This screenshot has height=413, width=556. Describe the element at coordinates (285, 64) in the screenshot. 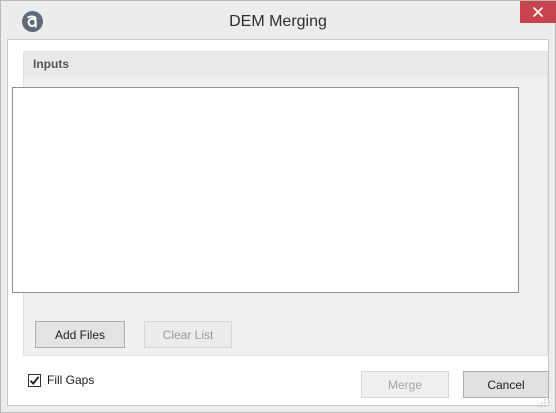

I see `inputs-header: Inputs` at that location.